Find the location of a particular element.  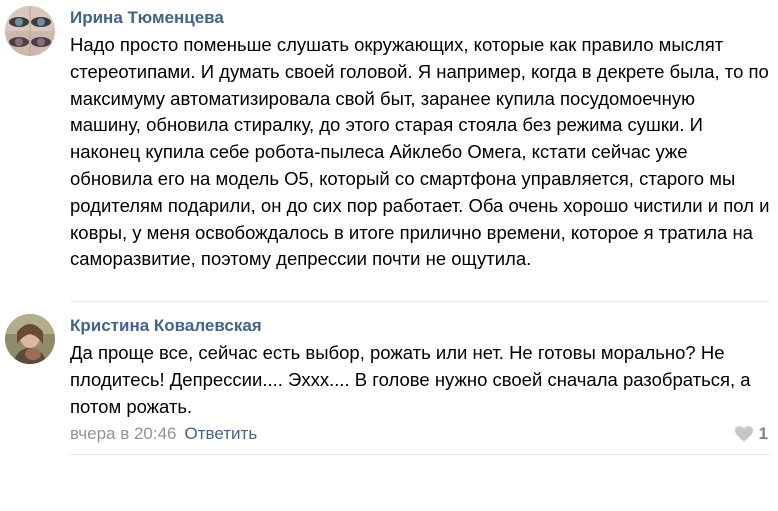

comment-author: Кристина Ковалевская is located at coordinates (166, 326).